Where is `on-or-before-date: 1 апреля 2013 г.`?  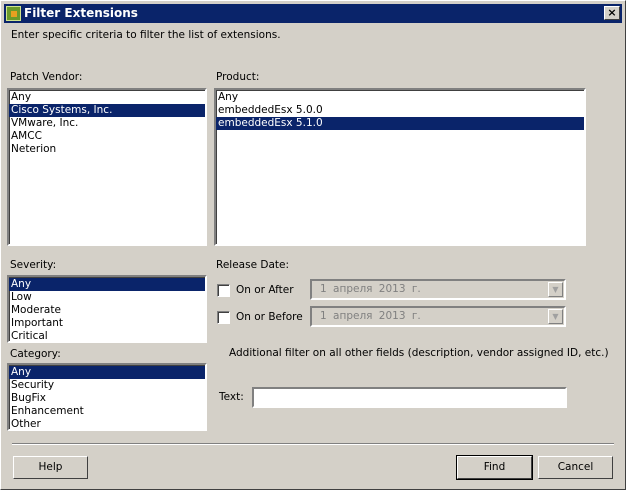 on-or-before-date: 1 апреля 2013 г. is located at coordinates (370, 316).